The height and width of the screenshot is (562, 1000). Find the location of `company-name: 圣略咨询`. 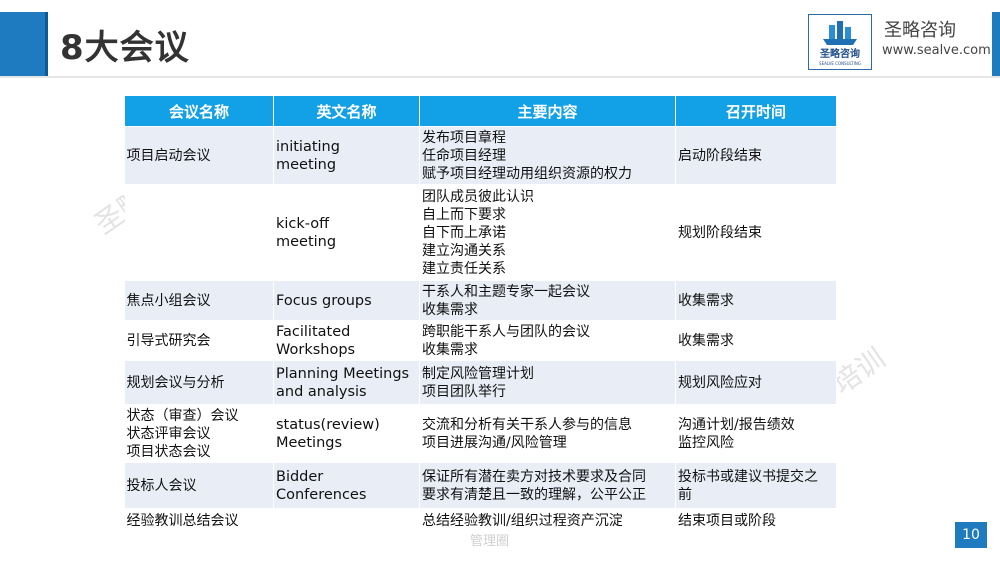

company-name: 圣略咨询 is located at coordinates (920, 30).